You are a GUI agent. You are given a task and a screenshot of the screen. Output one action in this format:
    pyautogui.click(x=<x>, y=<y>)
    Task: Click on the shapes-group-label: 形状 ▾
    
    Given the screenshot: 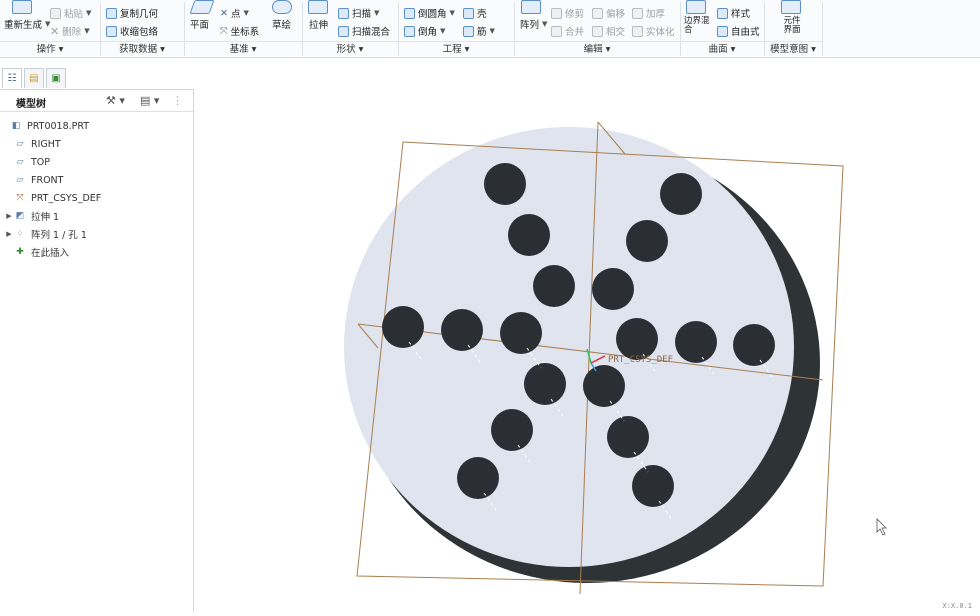 What is the action you would take?
    pyautogui.click(x=350, y=49)
    